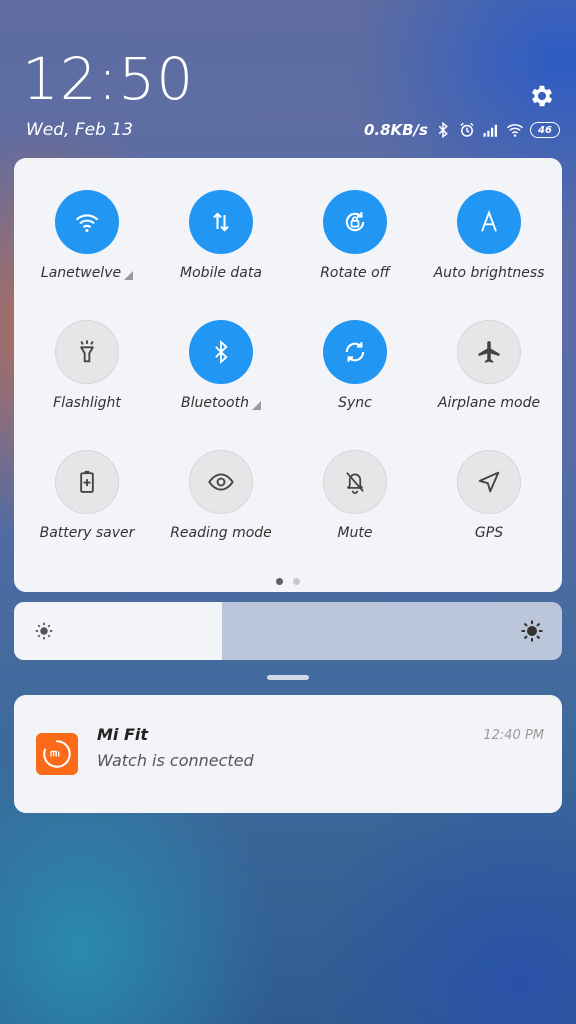  I want to click on tile-reading-mode: Reading mode, so click(221, 496).